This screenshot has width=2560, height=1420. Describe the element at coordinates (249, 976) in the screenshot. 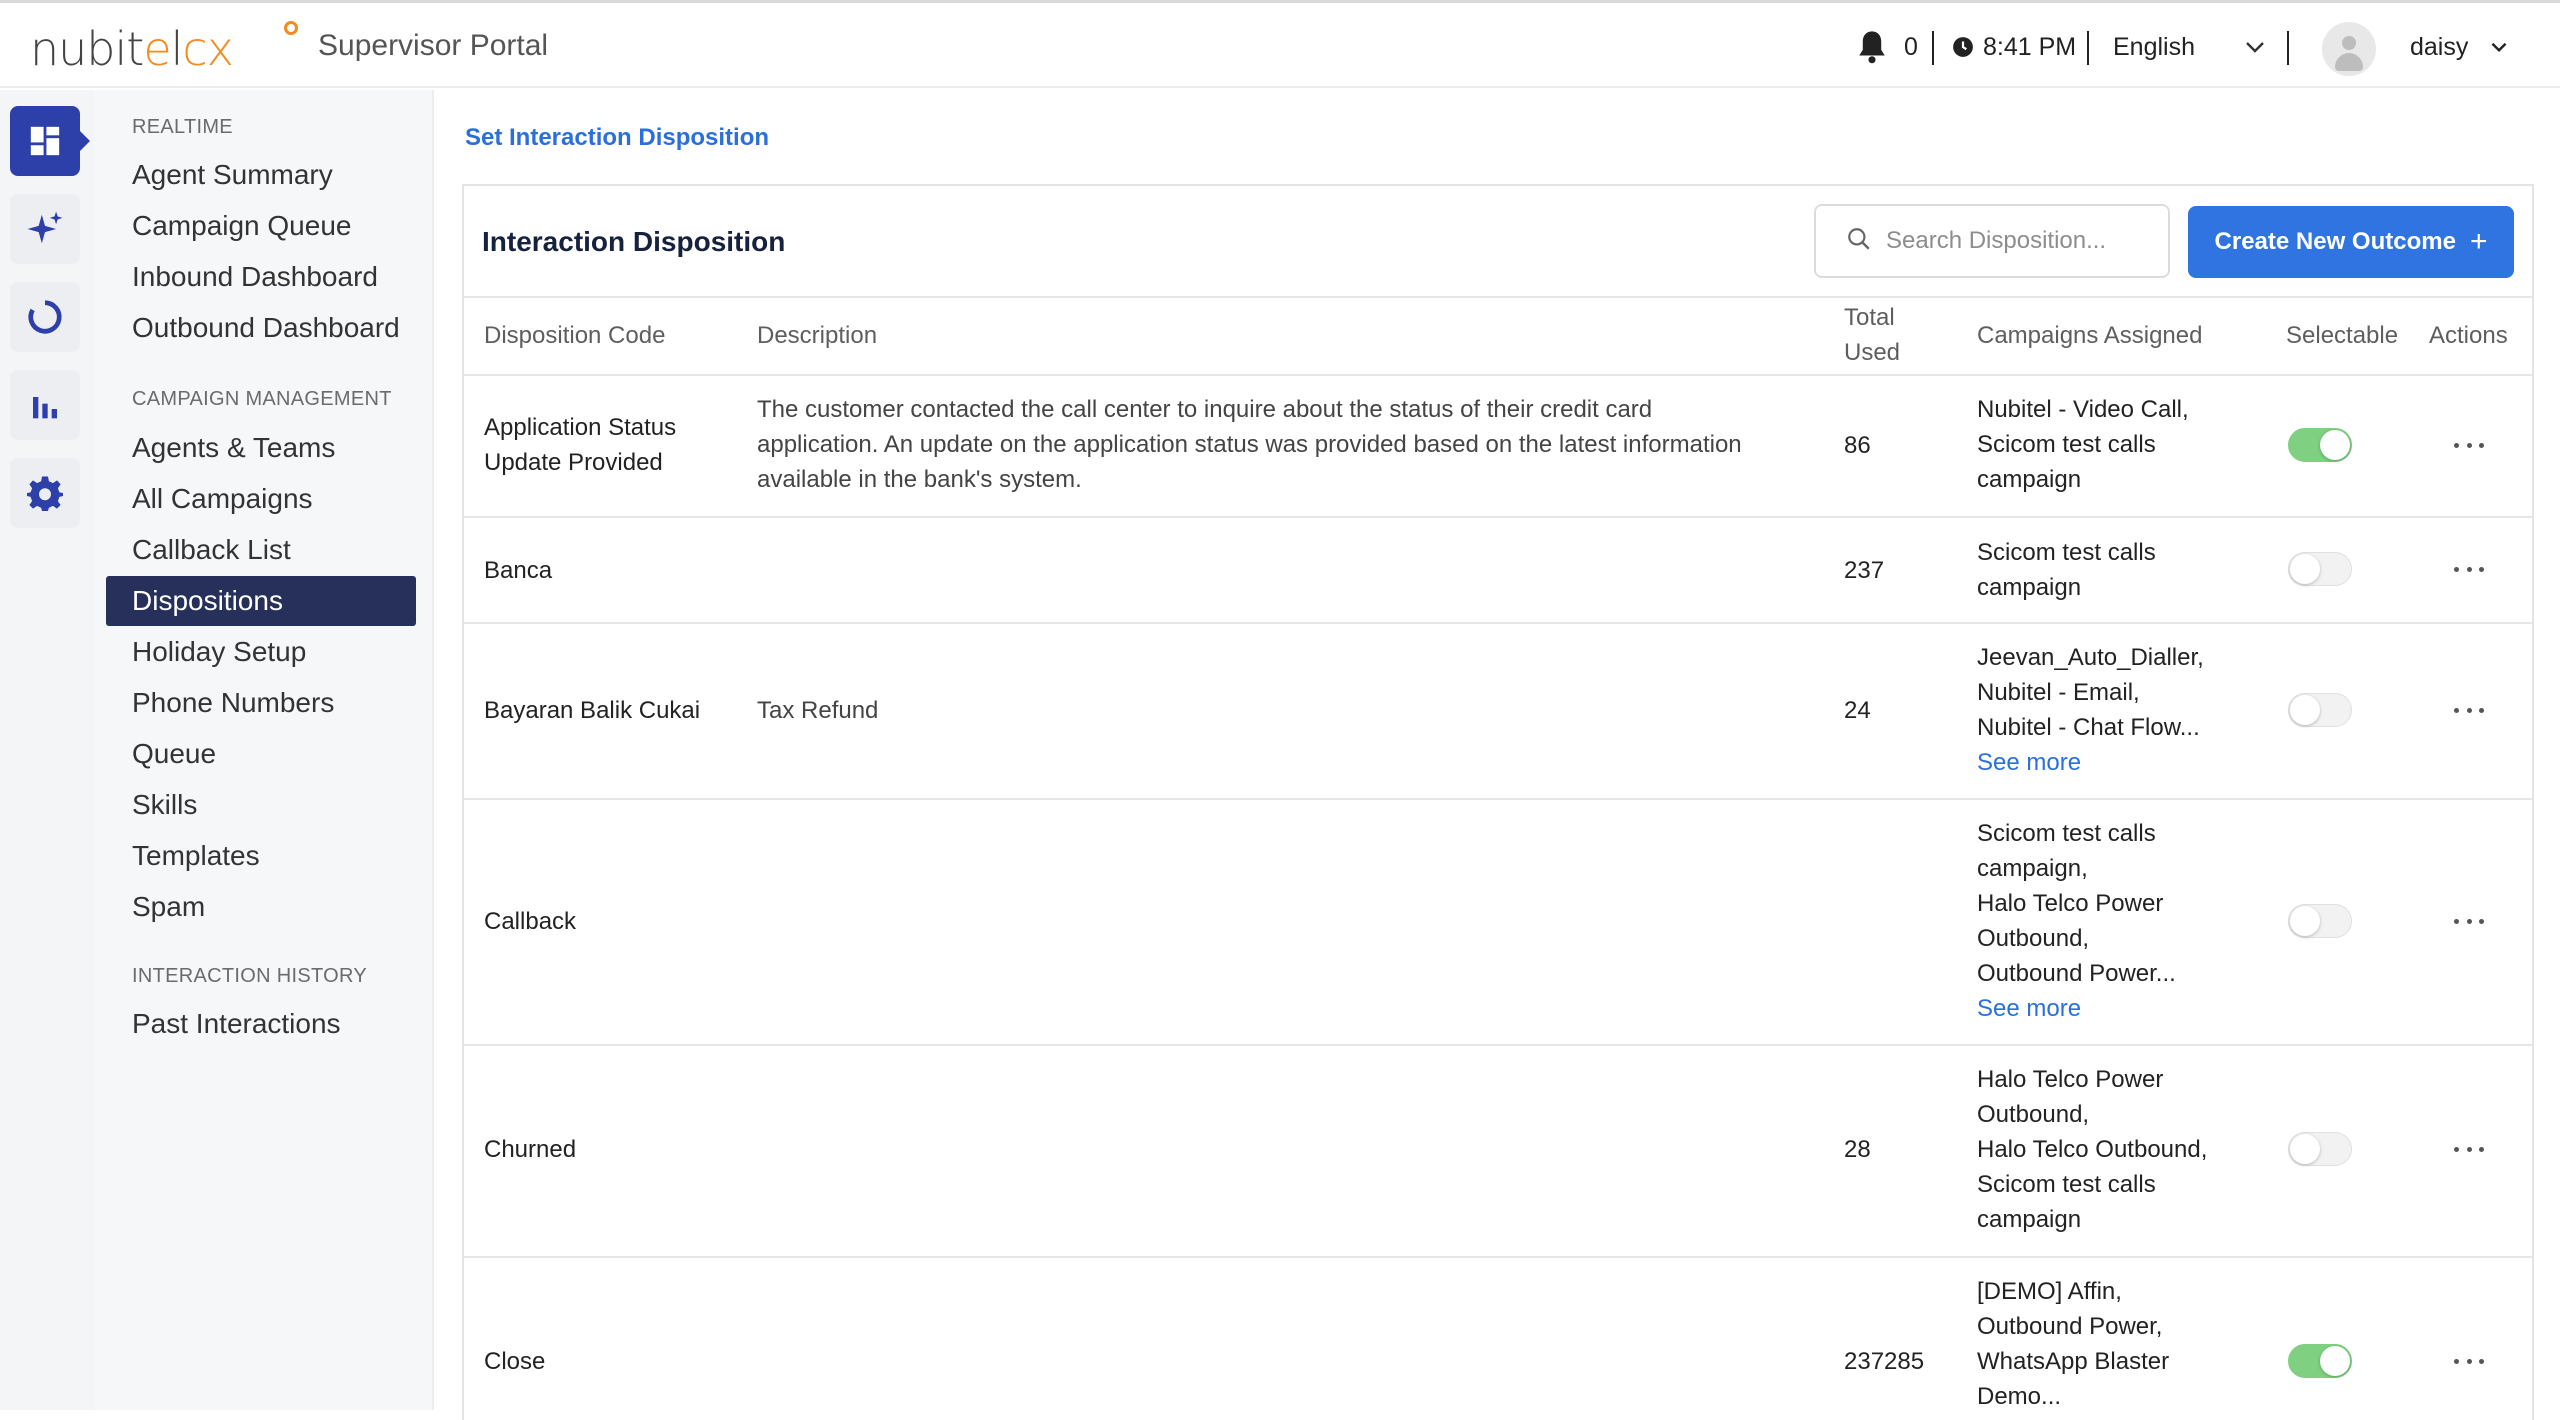

I see `section-heading-interaction-history: INTERACTION HISTORY` at that location.